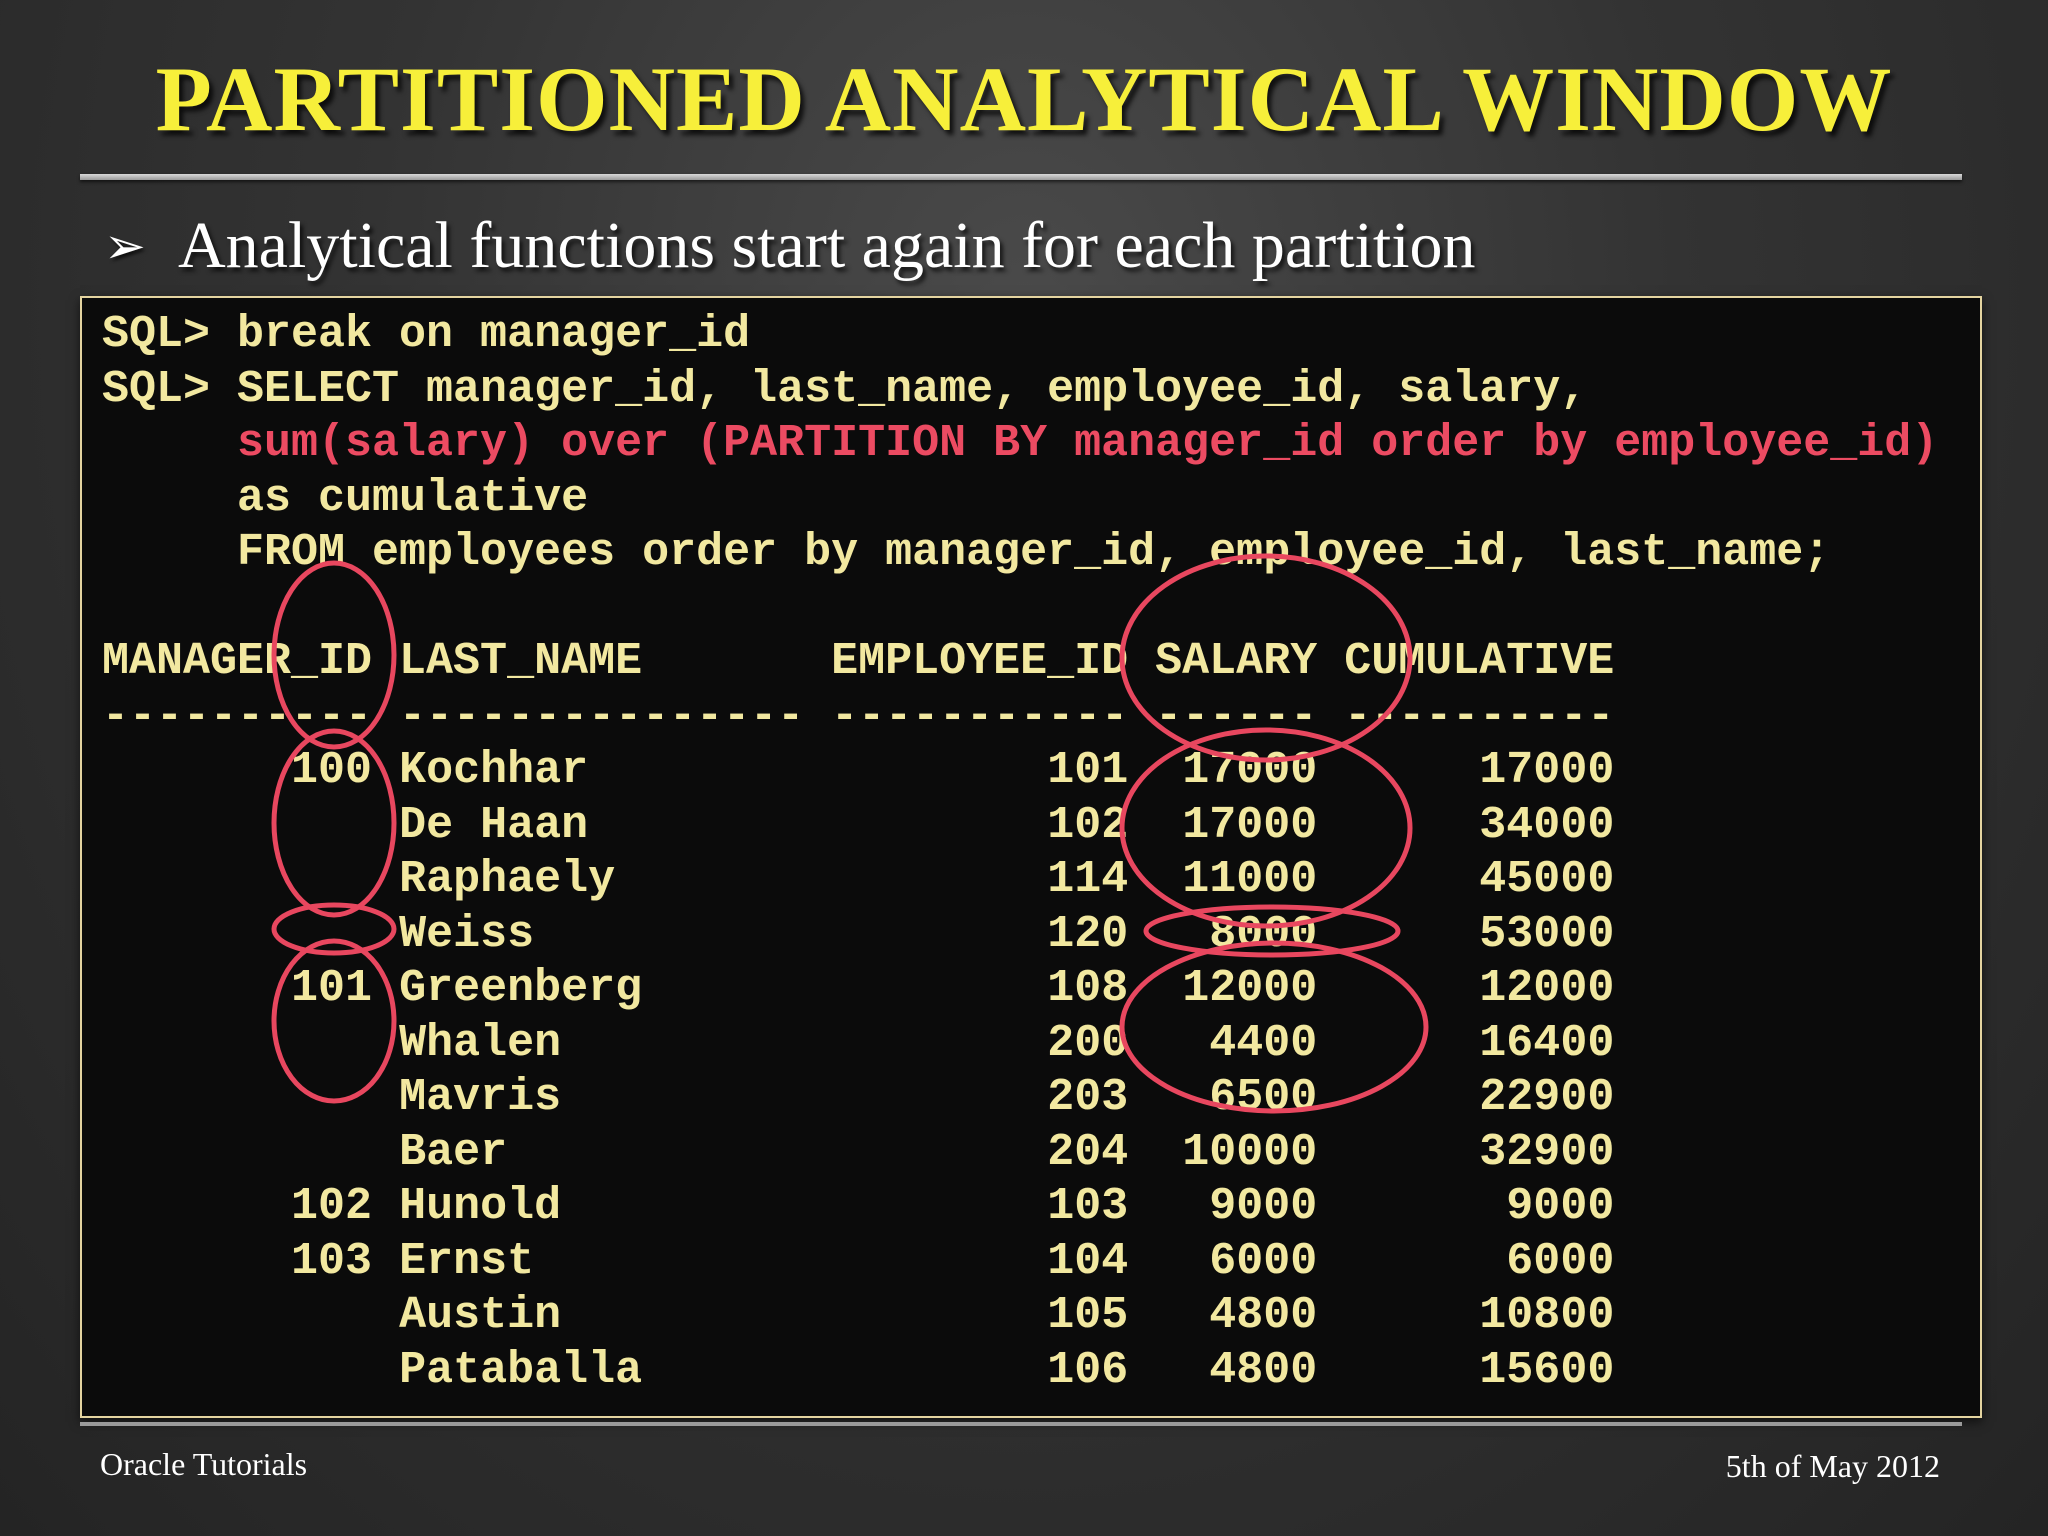  I want to click on footer-source: Oracle Tutorials, so click(204, 1464).